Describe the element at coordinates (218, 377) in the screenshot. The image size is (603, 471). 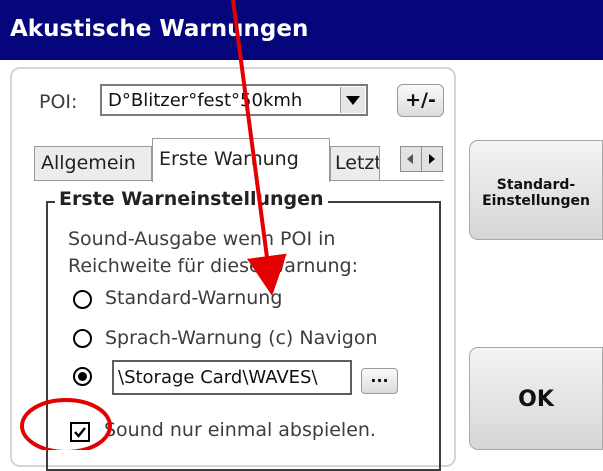
I see `sound-path-value: \Storage Card\WAVES\` at that location.